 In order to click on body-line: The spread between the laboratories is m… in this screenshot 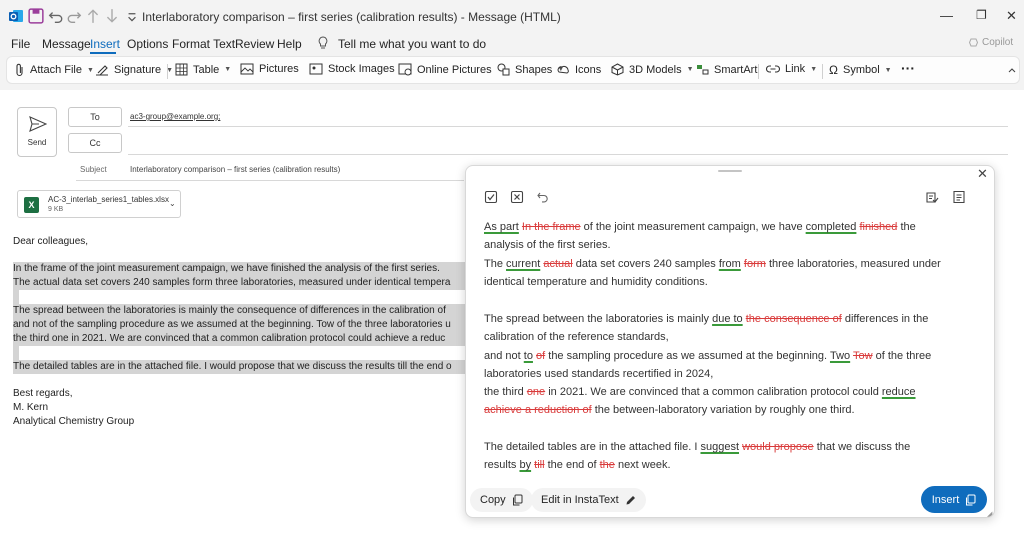, I will do `click(239, 310)`.